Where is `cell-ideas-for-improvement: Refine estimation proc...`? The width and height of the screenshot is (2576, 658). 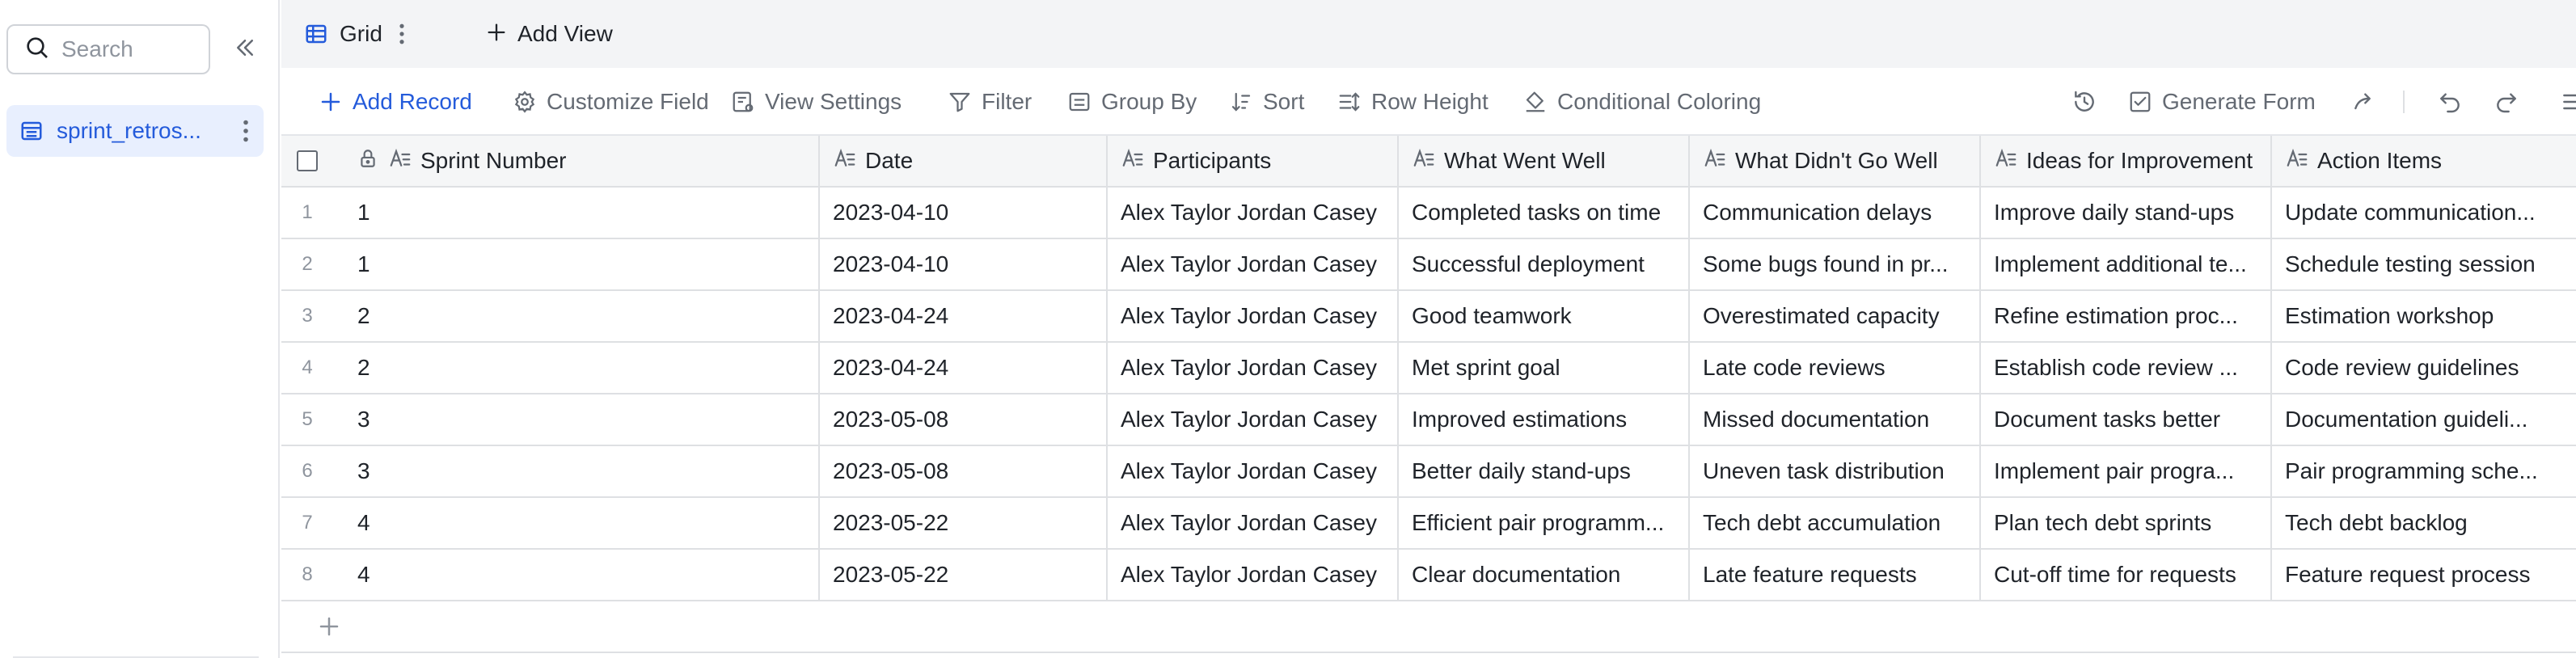
cell-ideas-for-improvement: Refine estimation proc... is located at coordinates (2126, 316).